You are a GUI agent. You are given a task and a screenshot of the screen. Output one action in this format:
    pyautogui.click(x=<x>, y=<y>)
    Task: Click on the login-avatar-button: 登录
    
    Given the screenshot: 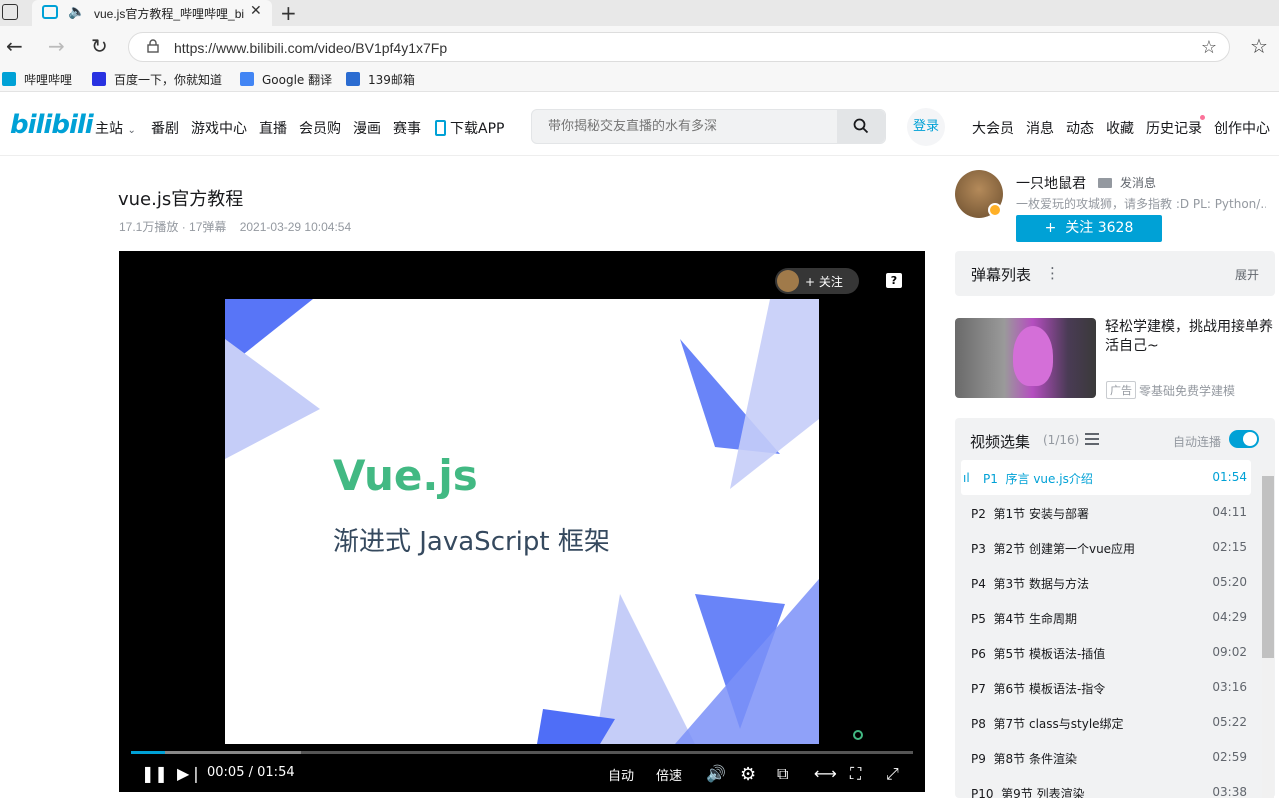 What is the action you would take?
    pyautogui.click(x=926, y=127)
    